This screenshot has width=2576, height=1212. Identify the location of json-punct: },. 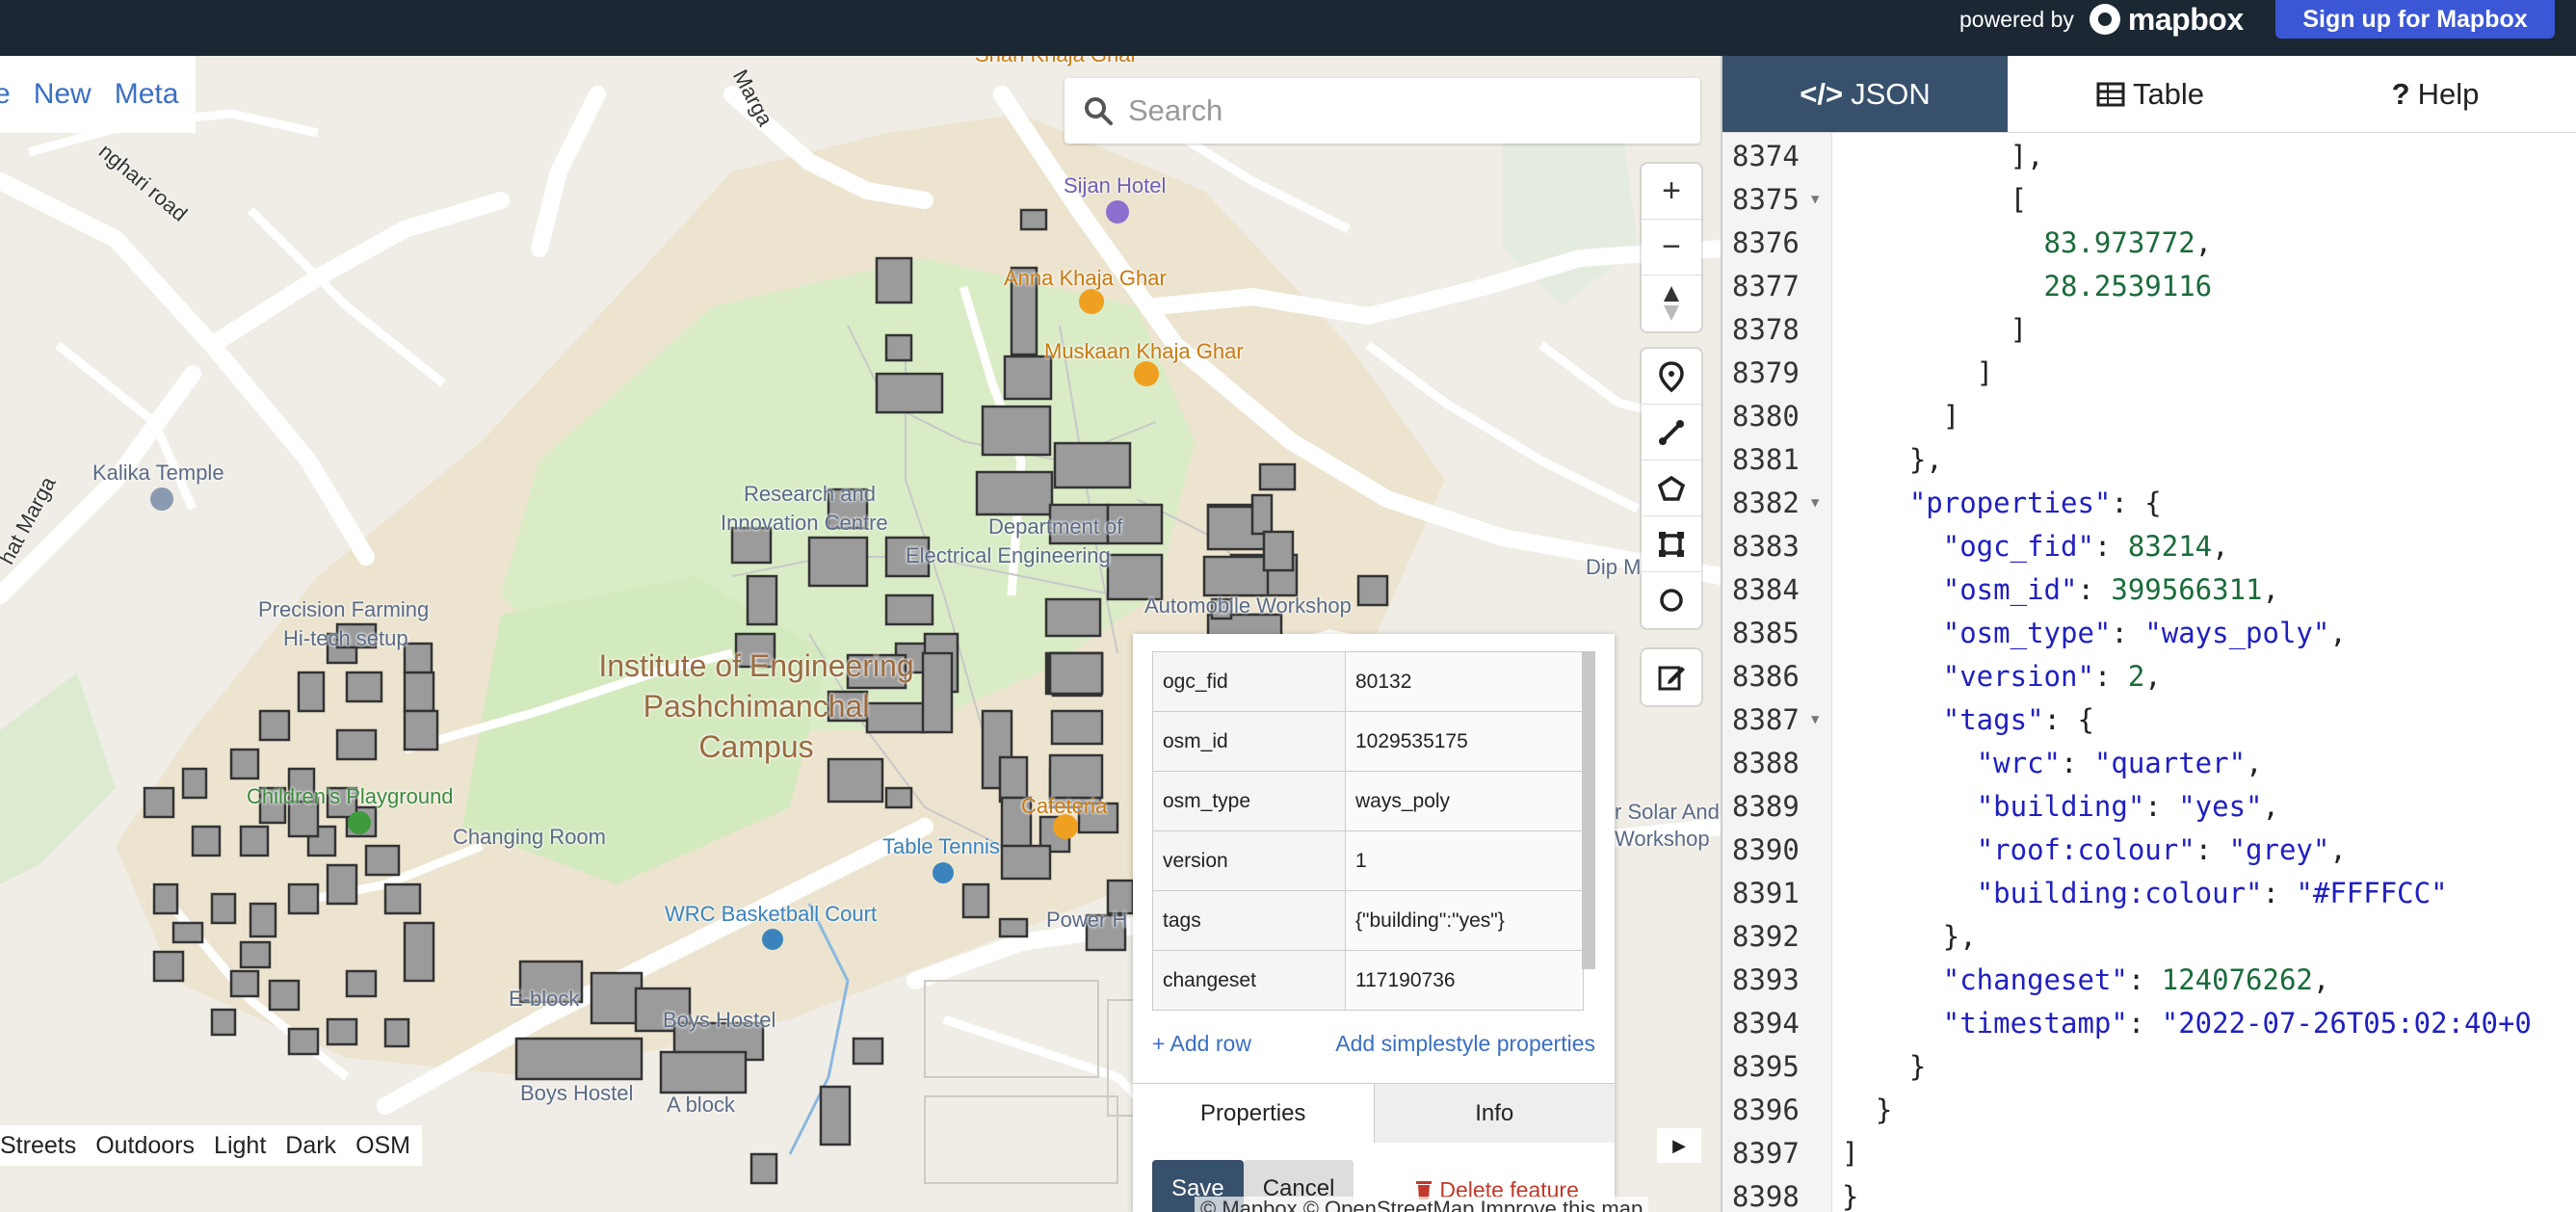
(1893, 459).